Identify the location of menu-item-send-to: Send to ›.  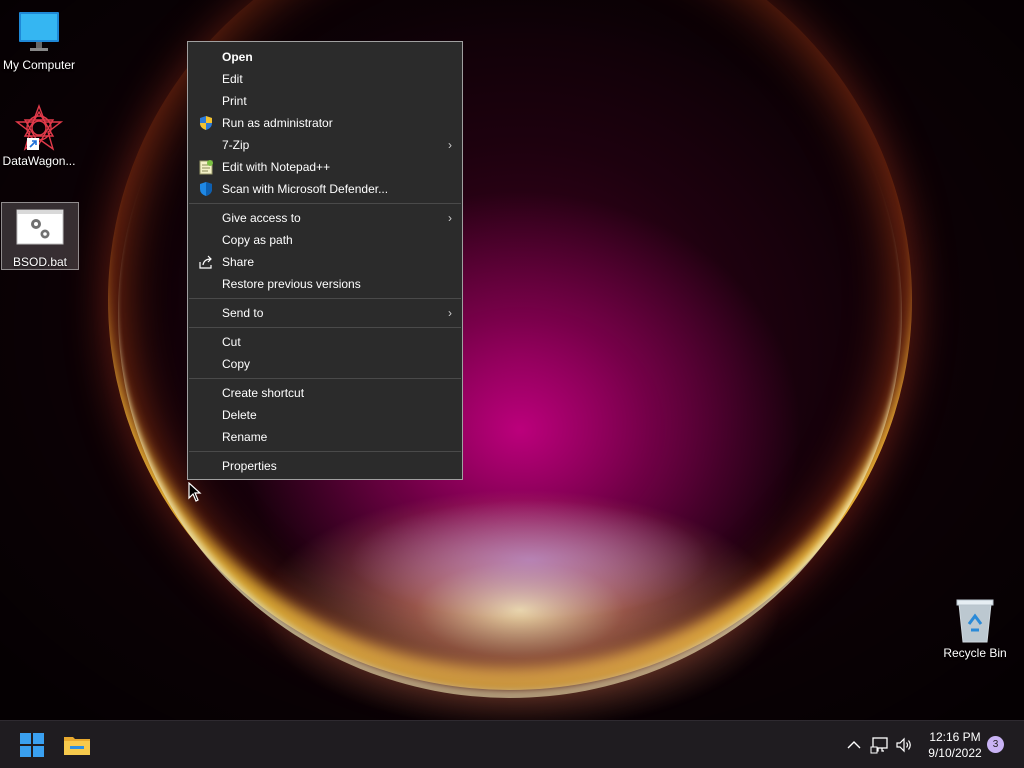
(325, 313).